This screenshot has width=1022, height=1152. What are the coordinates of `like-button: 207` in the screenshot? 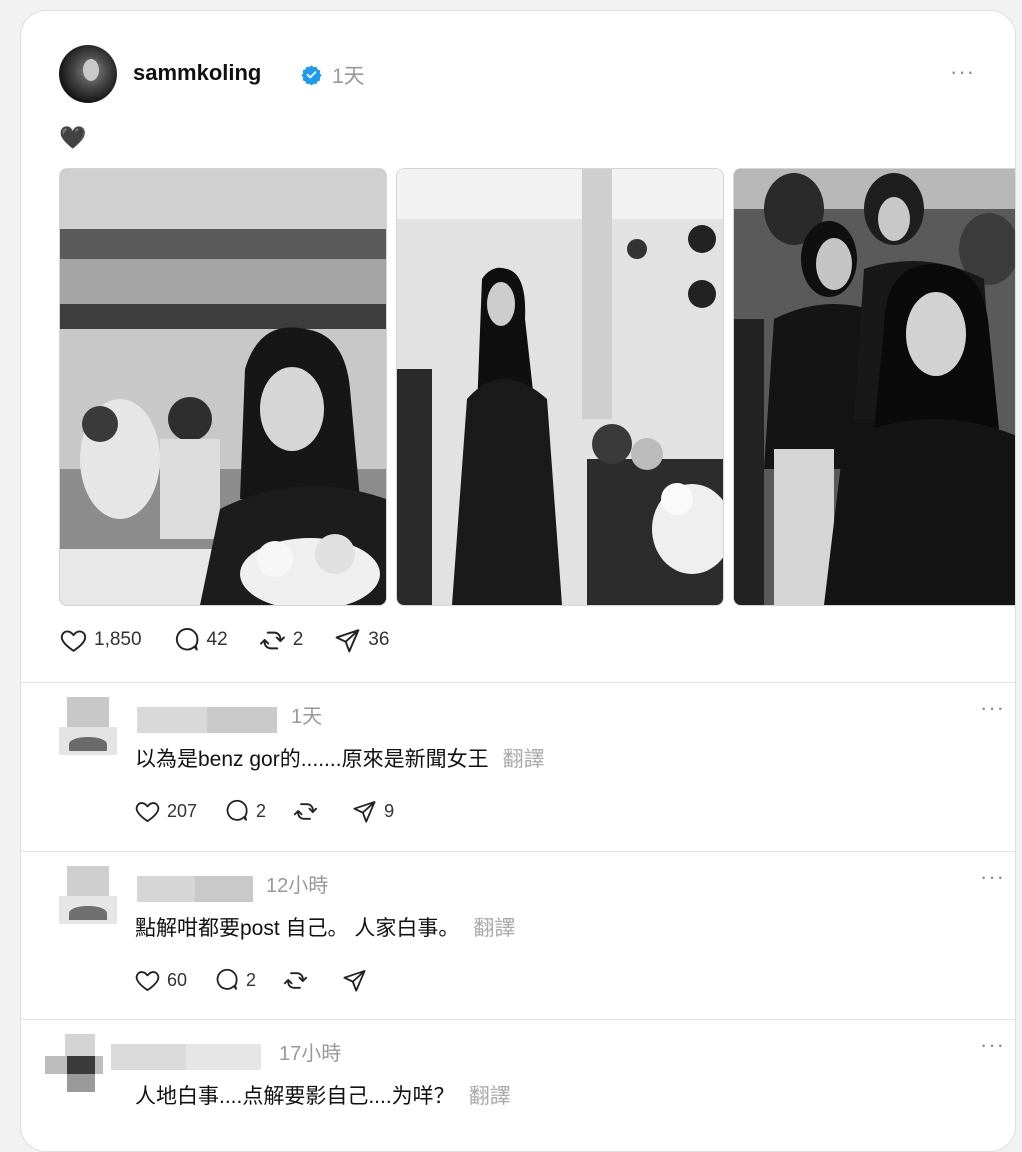 It's located at (165, 811).